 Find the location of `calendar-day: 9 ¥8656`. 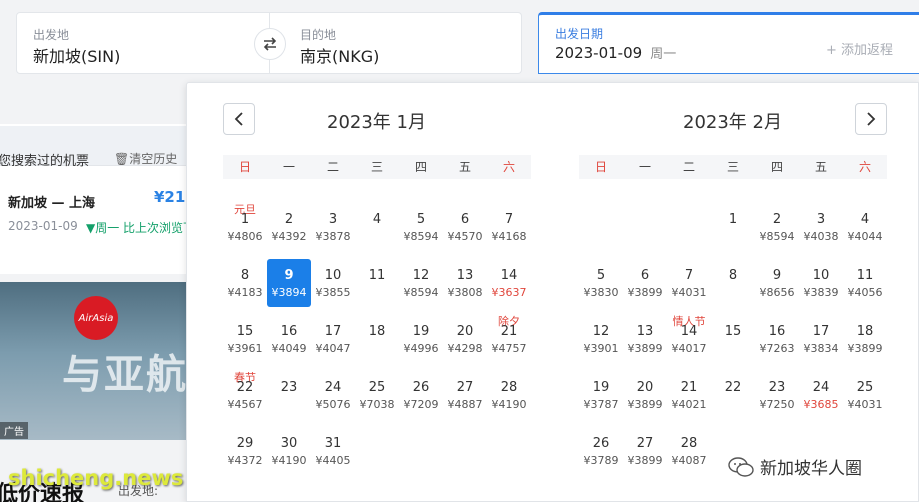

calendar-day: 9 ¥8656 is located at coordinates (777, 283).